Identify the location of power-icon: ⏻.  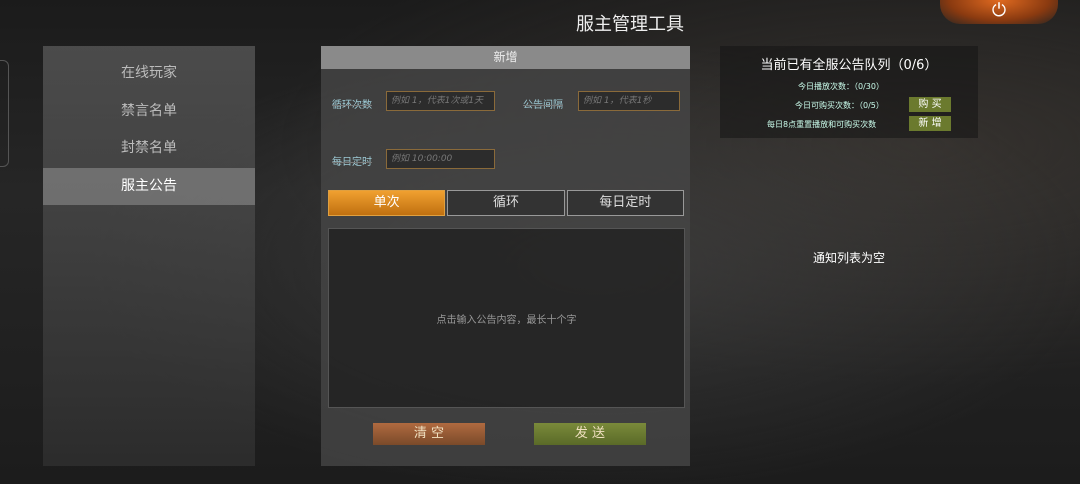
(999, 10).